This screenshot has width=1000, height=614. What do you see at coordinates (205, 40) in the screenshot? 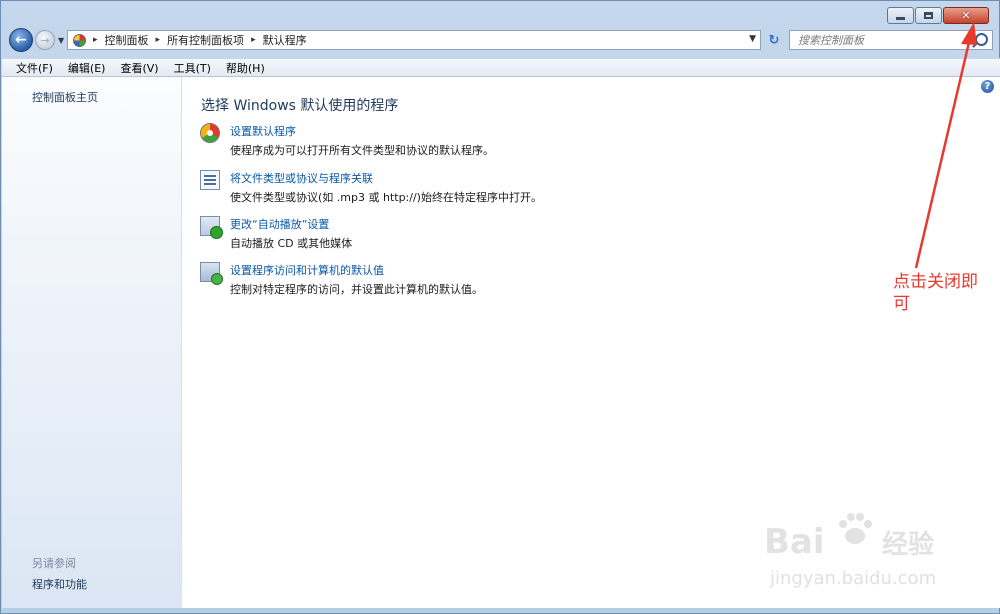
I see `breadcrumb-all-items: 所有控制面板项` at bounding box center [205, 40].